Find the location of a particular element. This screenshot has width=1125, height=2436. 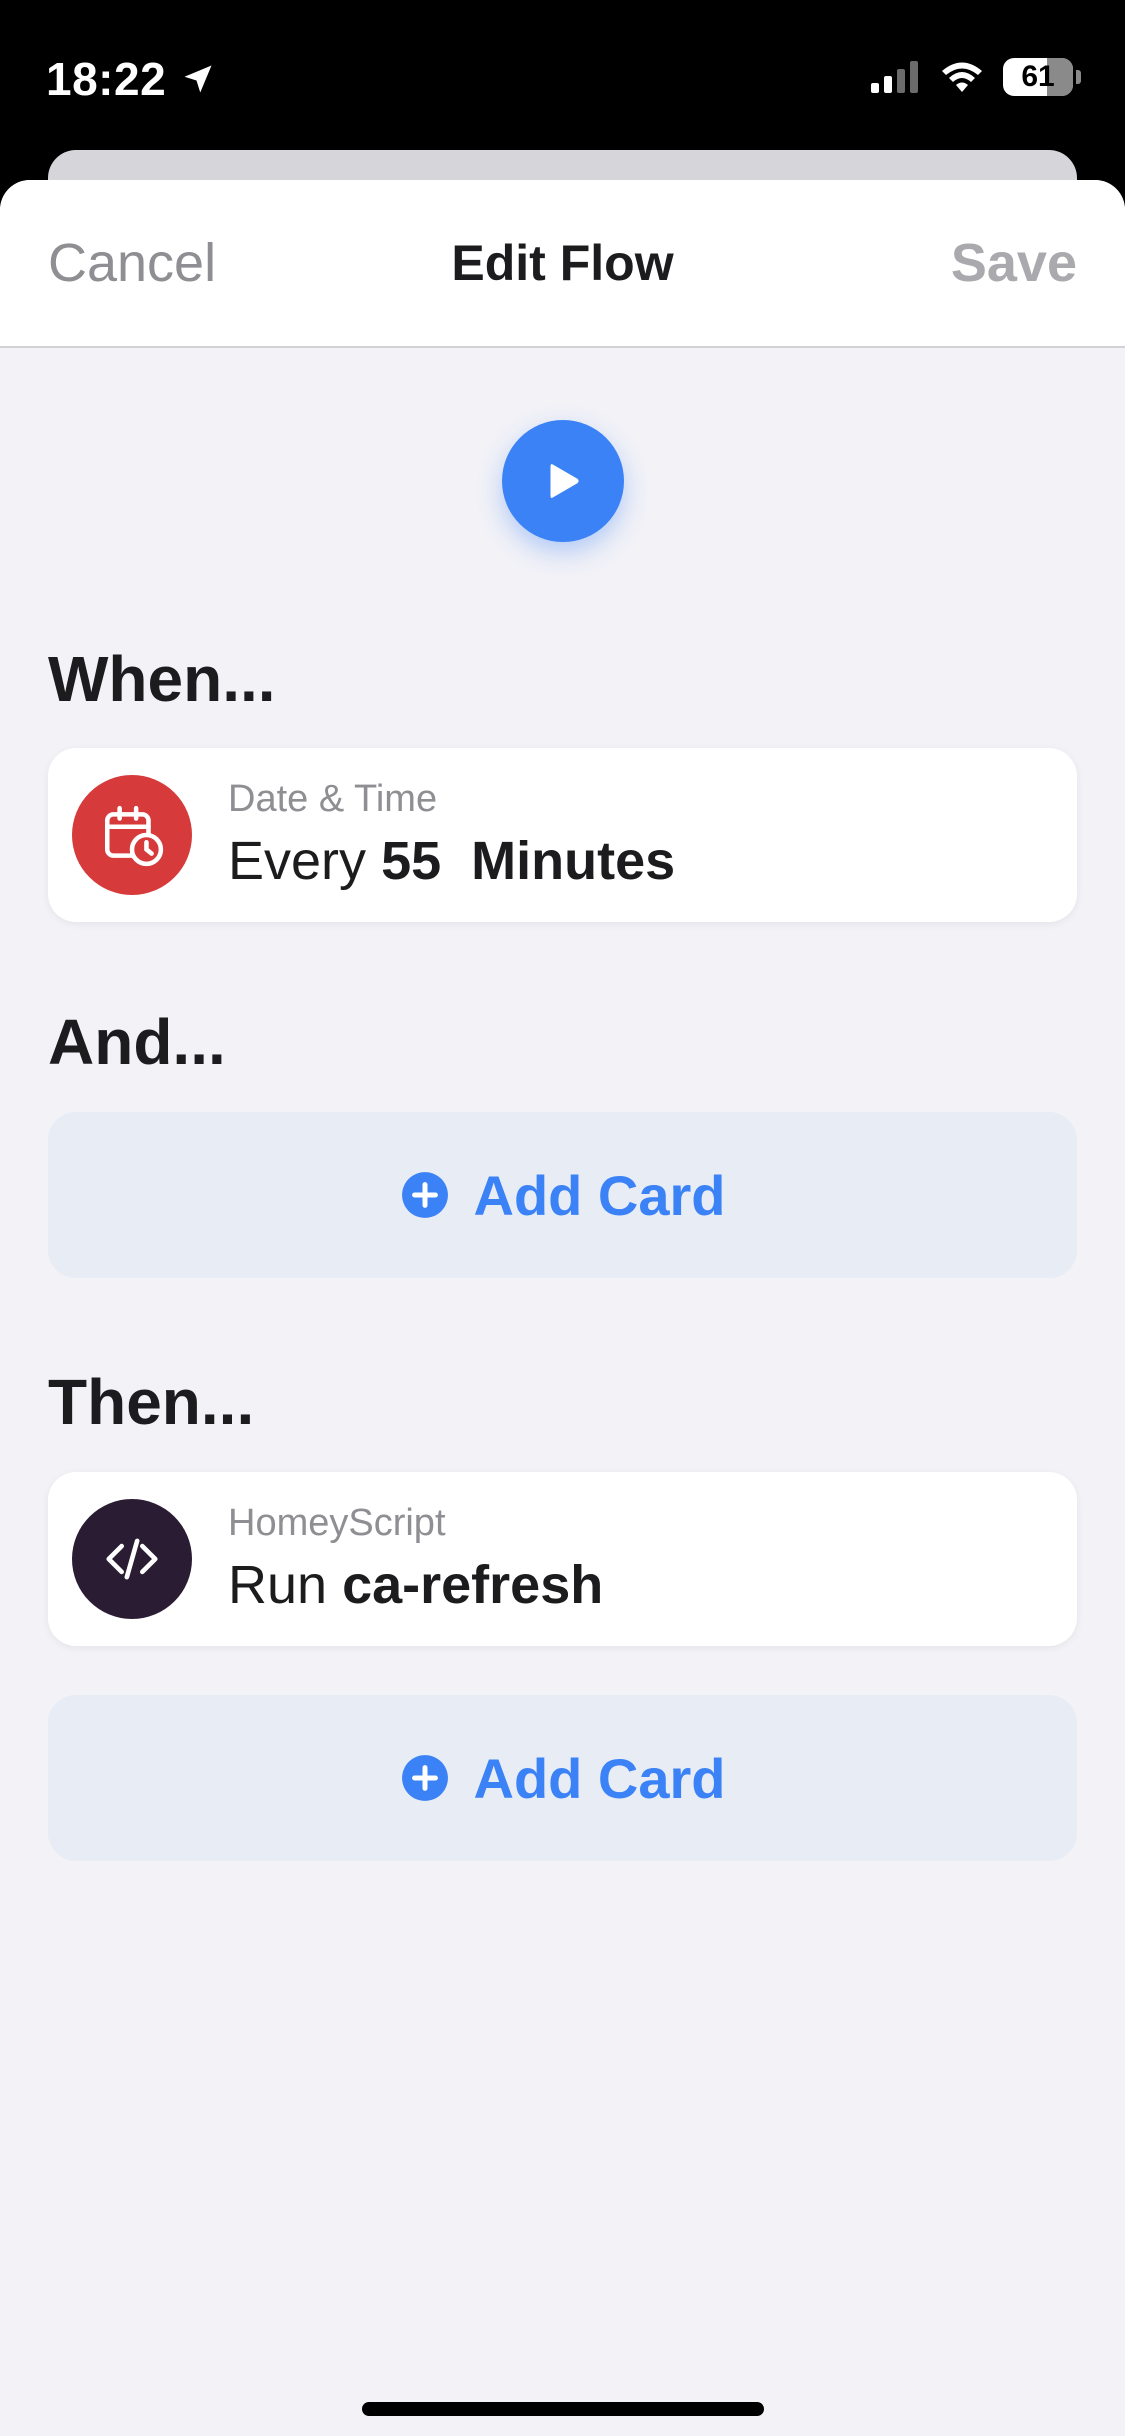

status-time: 18:22 is located at coordinates (131, 79).